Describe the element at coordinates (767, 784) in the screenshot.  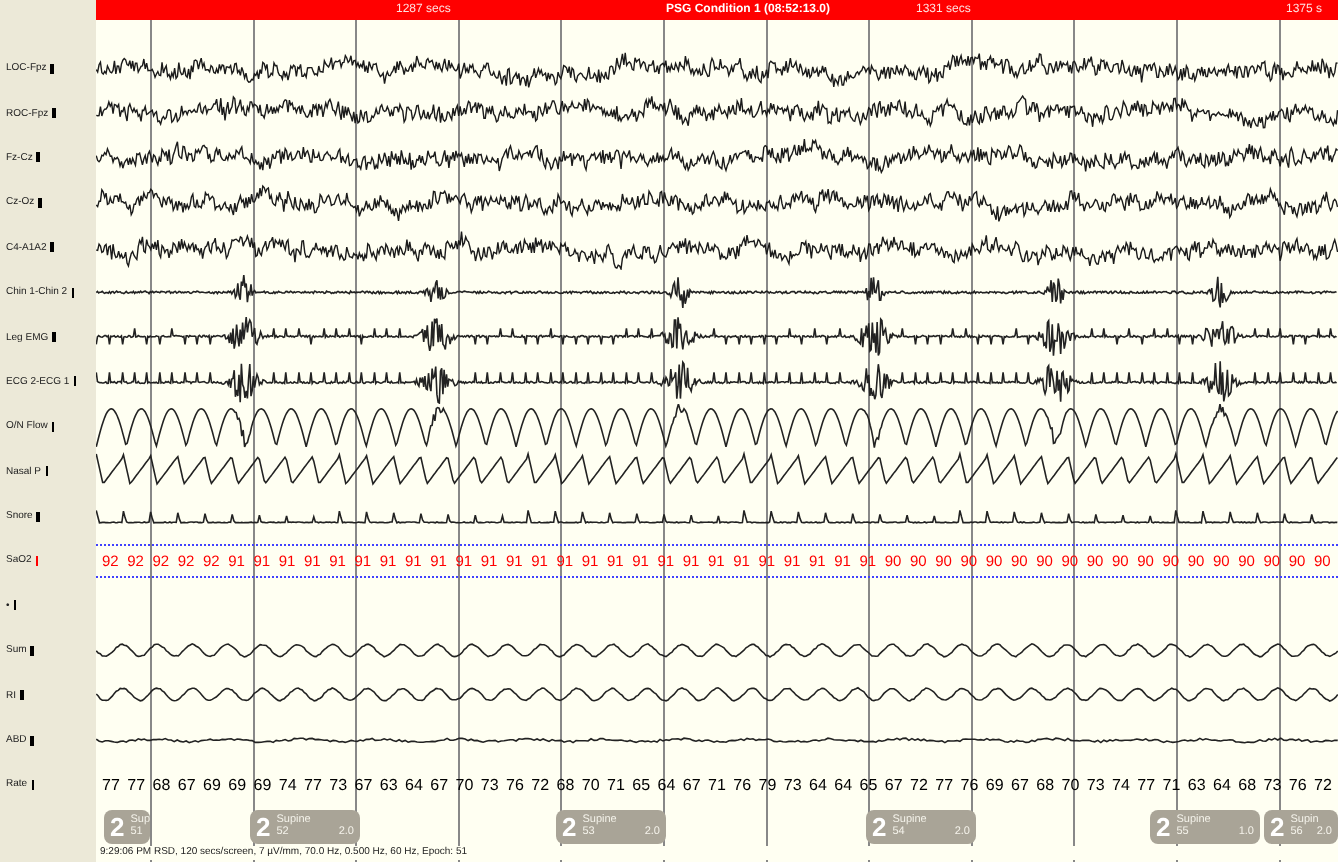
I see `rate-value: 79` at that location.